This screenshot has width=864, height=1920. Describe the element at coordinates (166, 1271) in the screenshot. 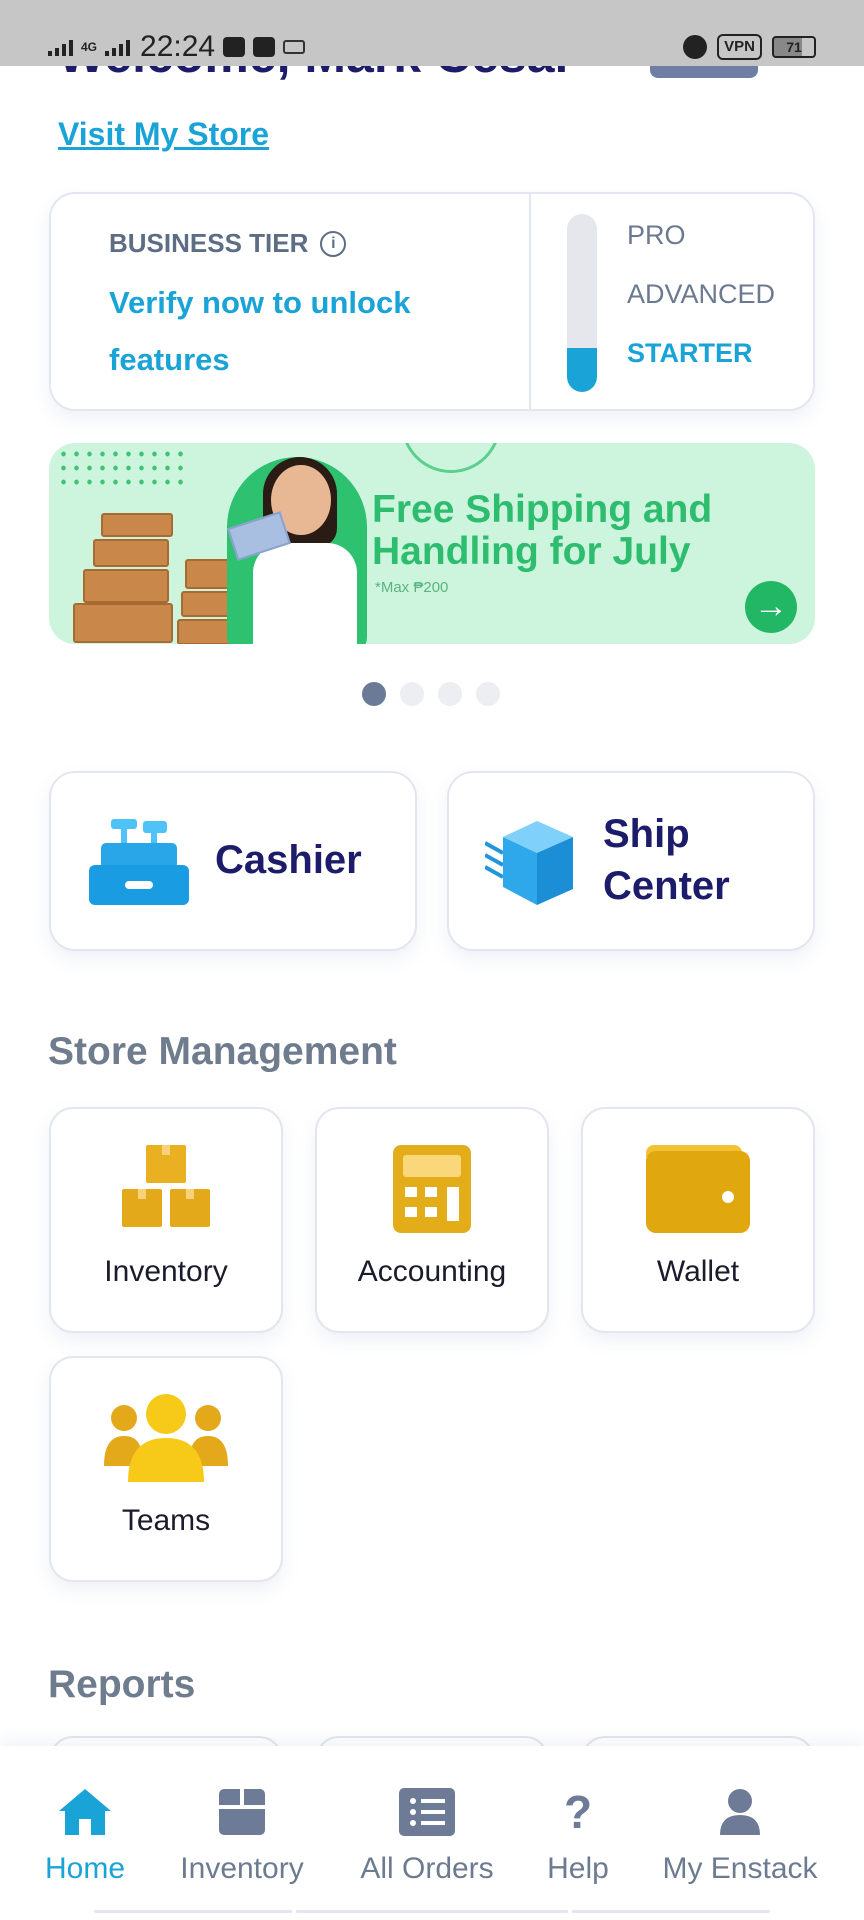

I see `inventory-tile-label: Inventory` at that location.